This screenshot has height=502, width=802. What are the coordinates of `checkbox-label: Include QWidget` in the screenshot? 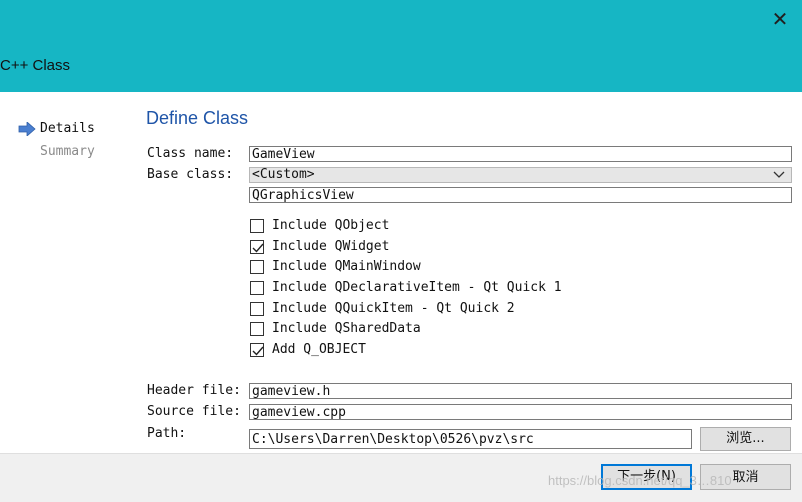 It's located at (331, 246).